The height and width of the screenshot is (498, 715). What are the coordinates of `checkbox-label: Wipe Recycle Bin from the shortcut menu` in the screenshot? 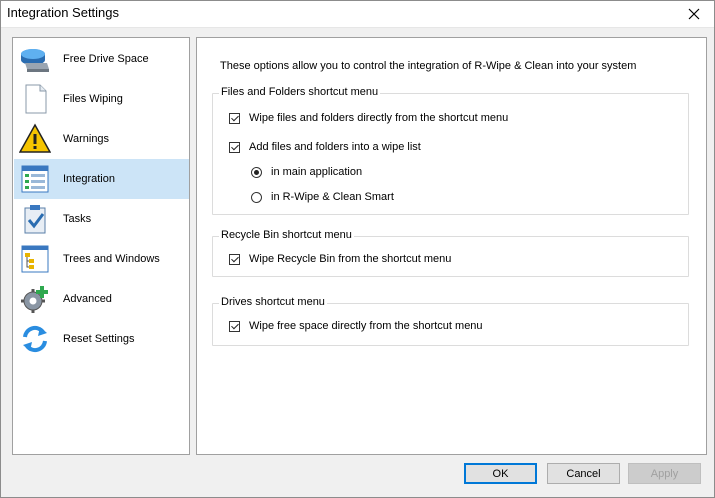 It's located at (350, 259).